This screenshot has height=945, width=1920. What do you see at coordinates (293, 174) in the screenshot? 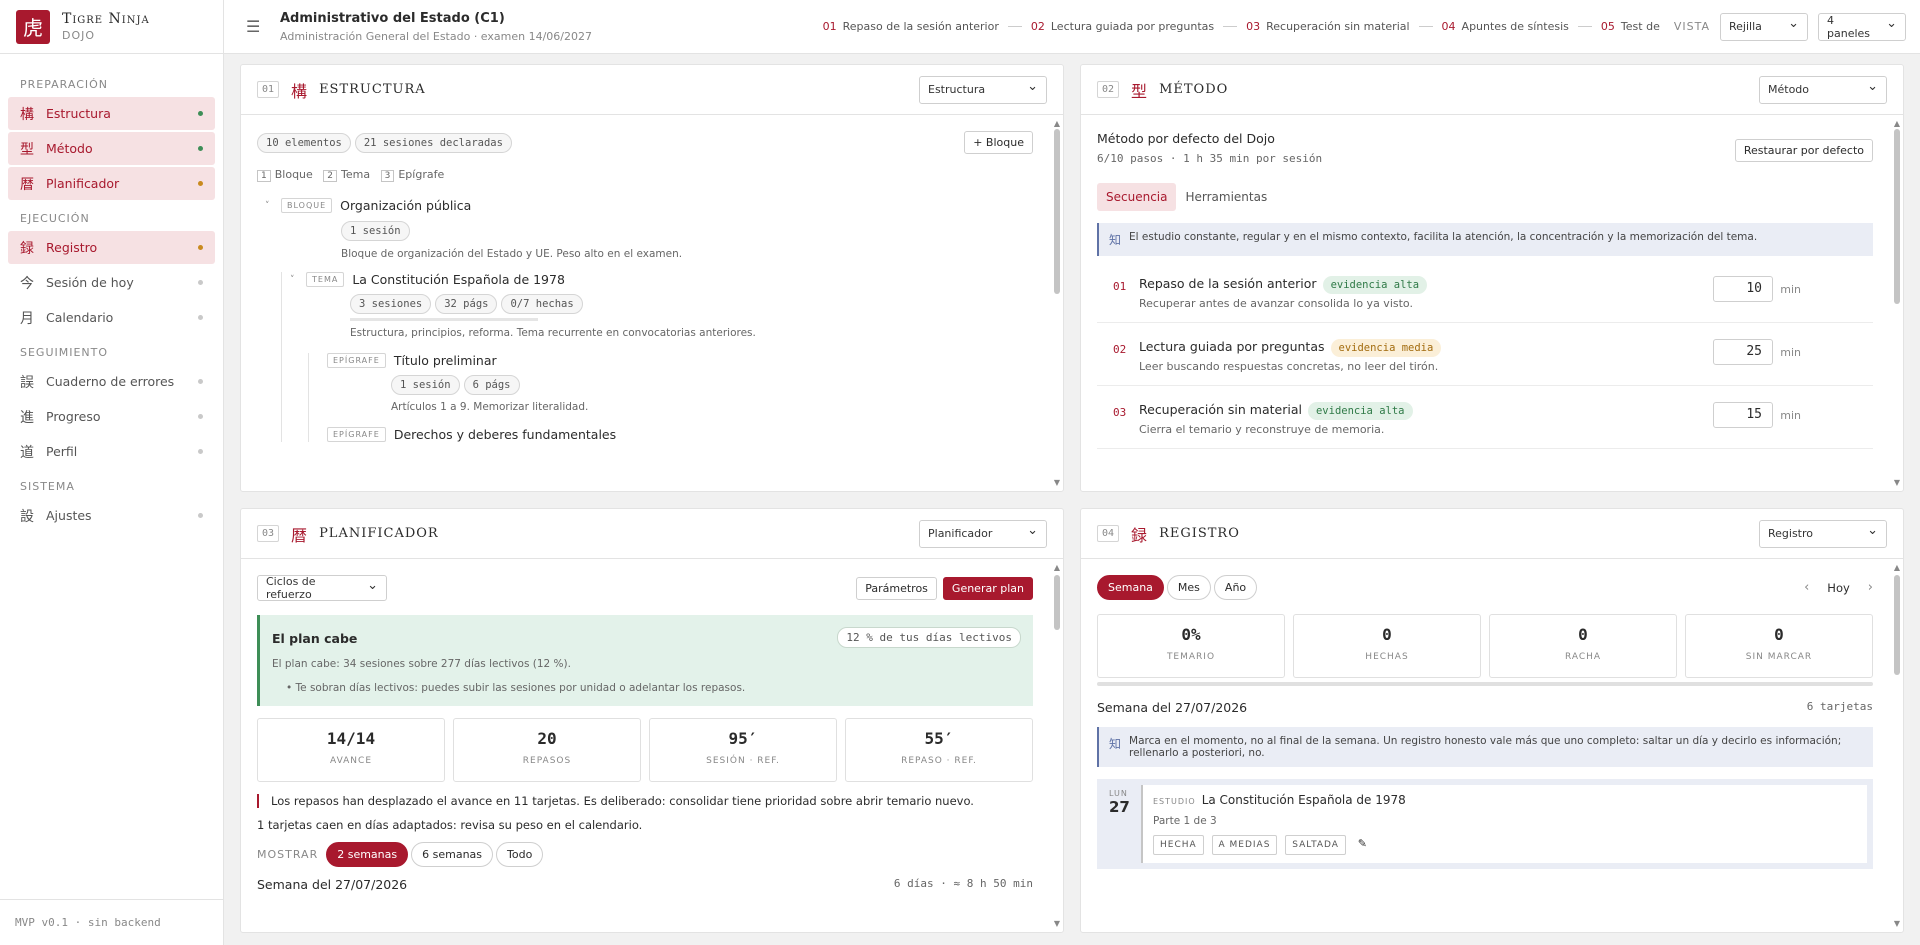
I see `legend-label: Bloque` at bounding box center [293, 174].